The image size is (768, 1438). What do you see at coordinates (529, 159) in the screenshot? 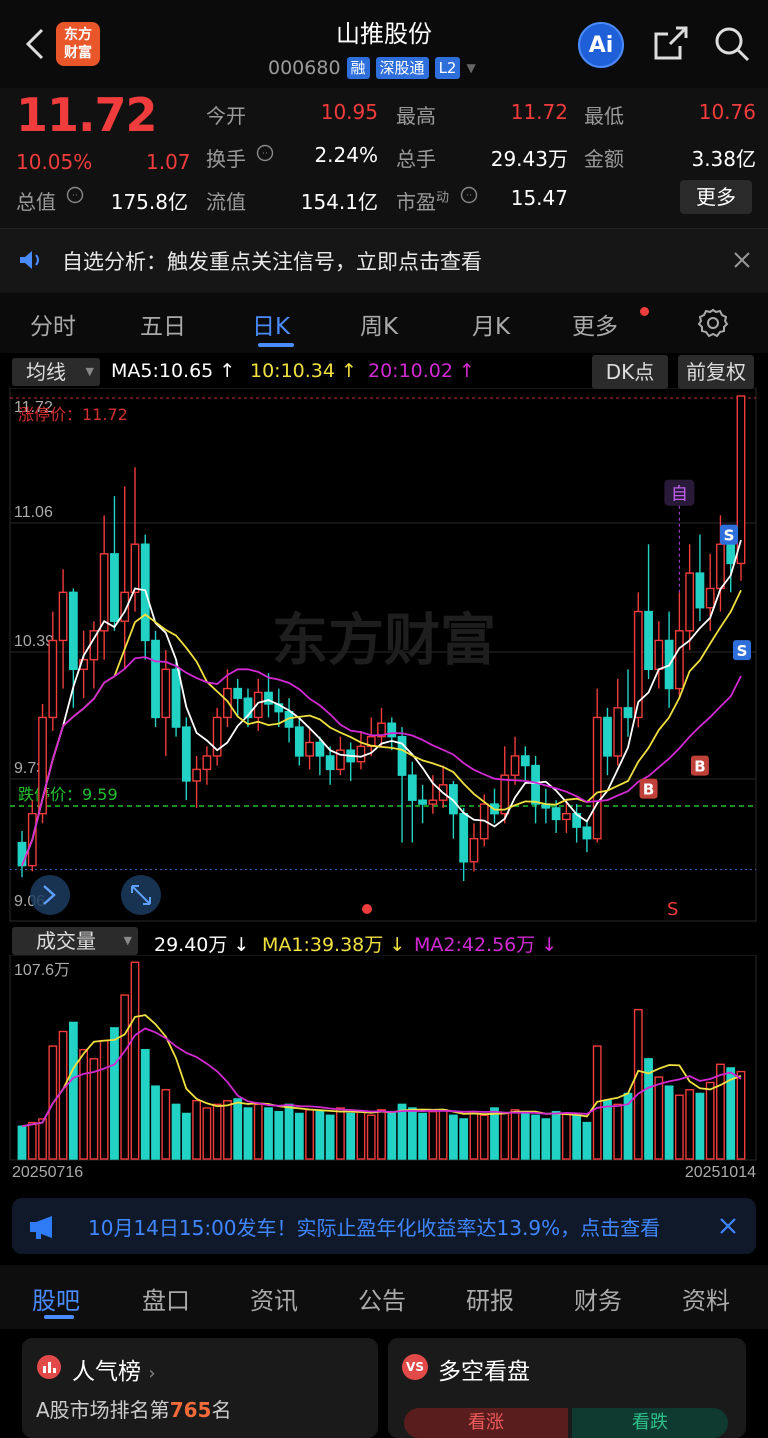
I see `volume-value: 29.43万` at bounding box center [529, 159].